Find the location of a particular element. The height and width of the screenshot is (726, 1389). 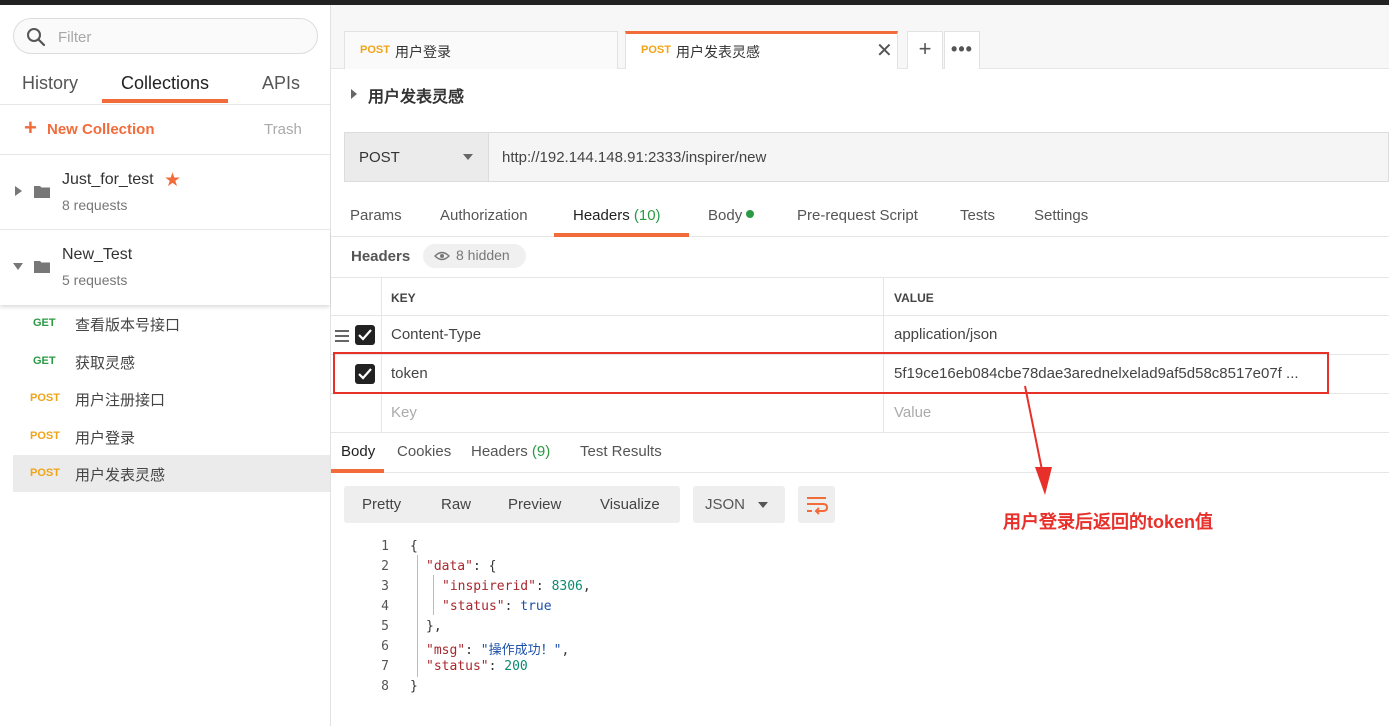

hidden-headers-toggle: 8 hidden is located at coordinates (474, 256).